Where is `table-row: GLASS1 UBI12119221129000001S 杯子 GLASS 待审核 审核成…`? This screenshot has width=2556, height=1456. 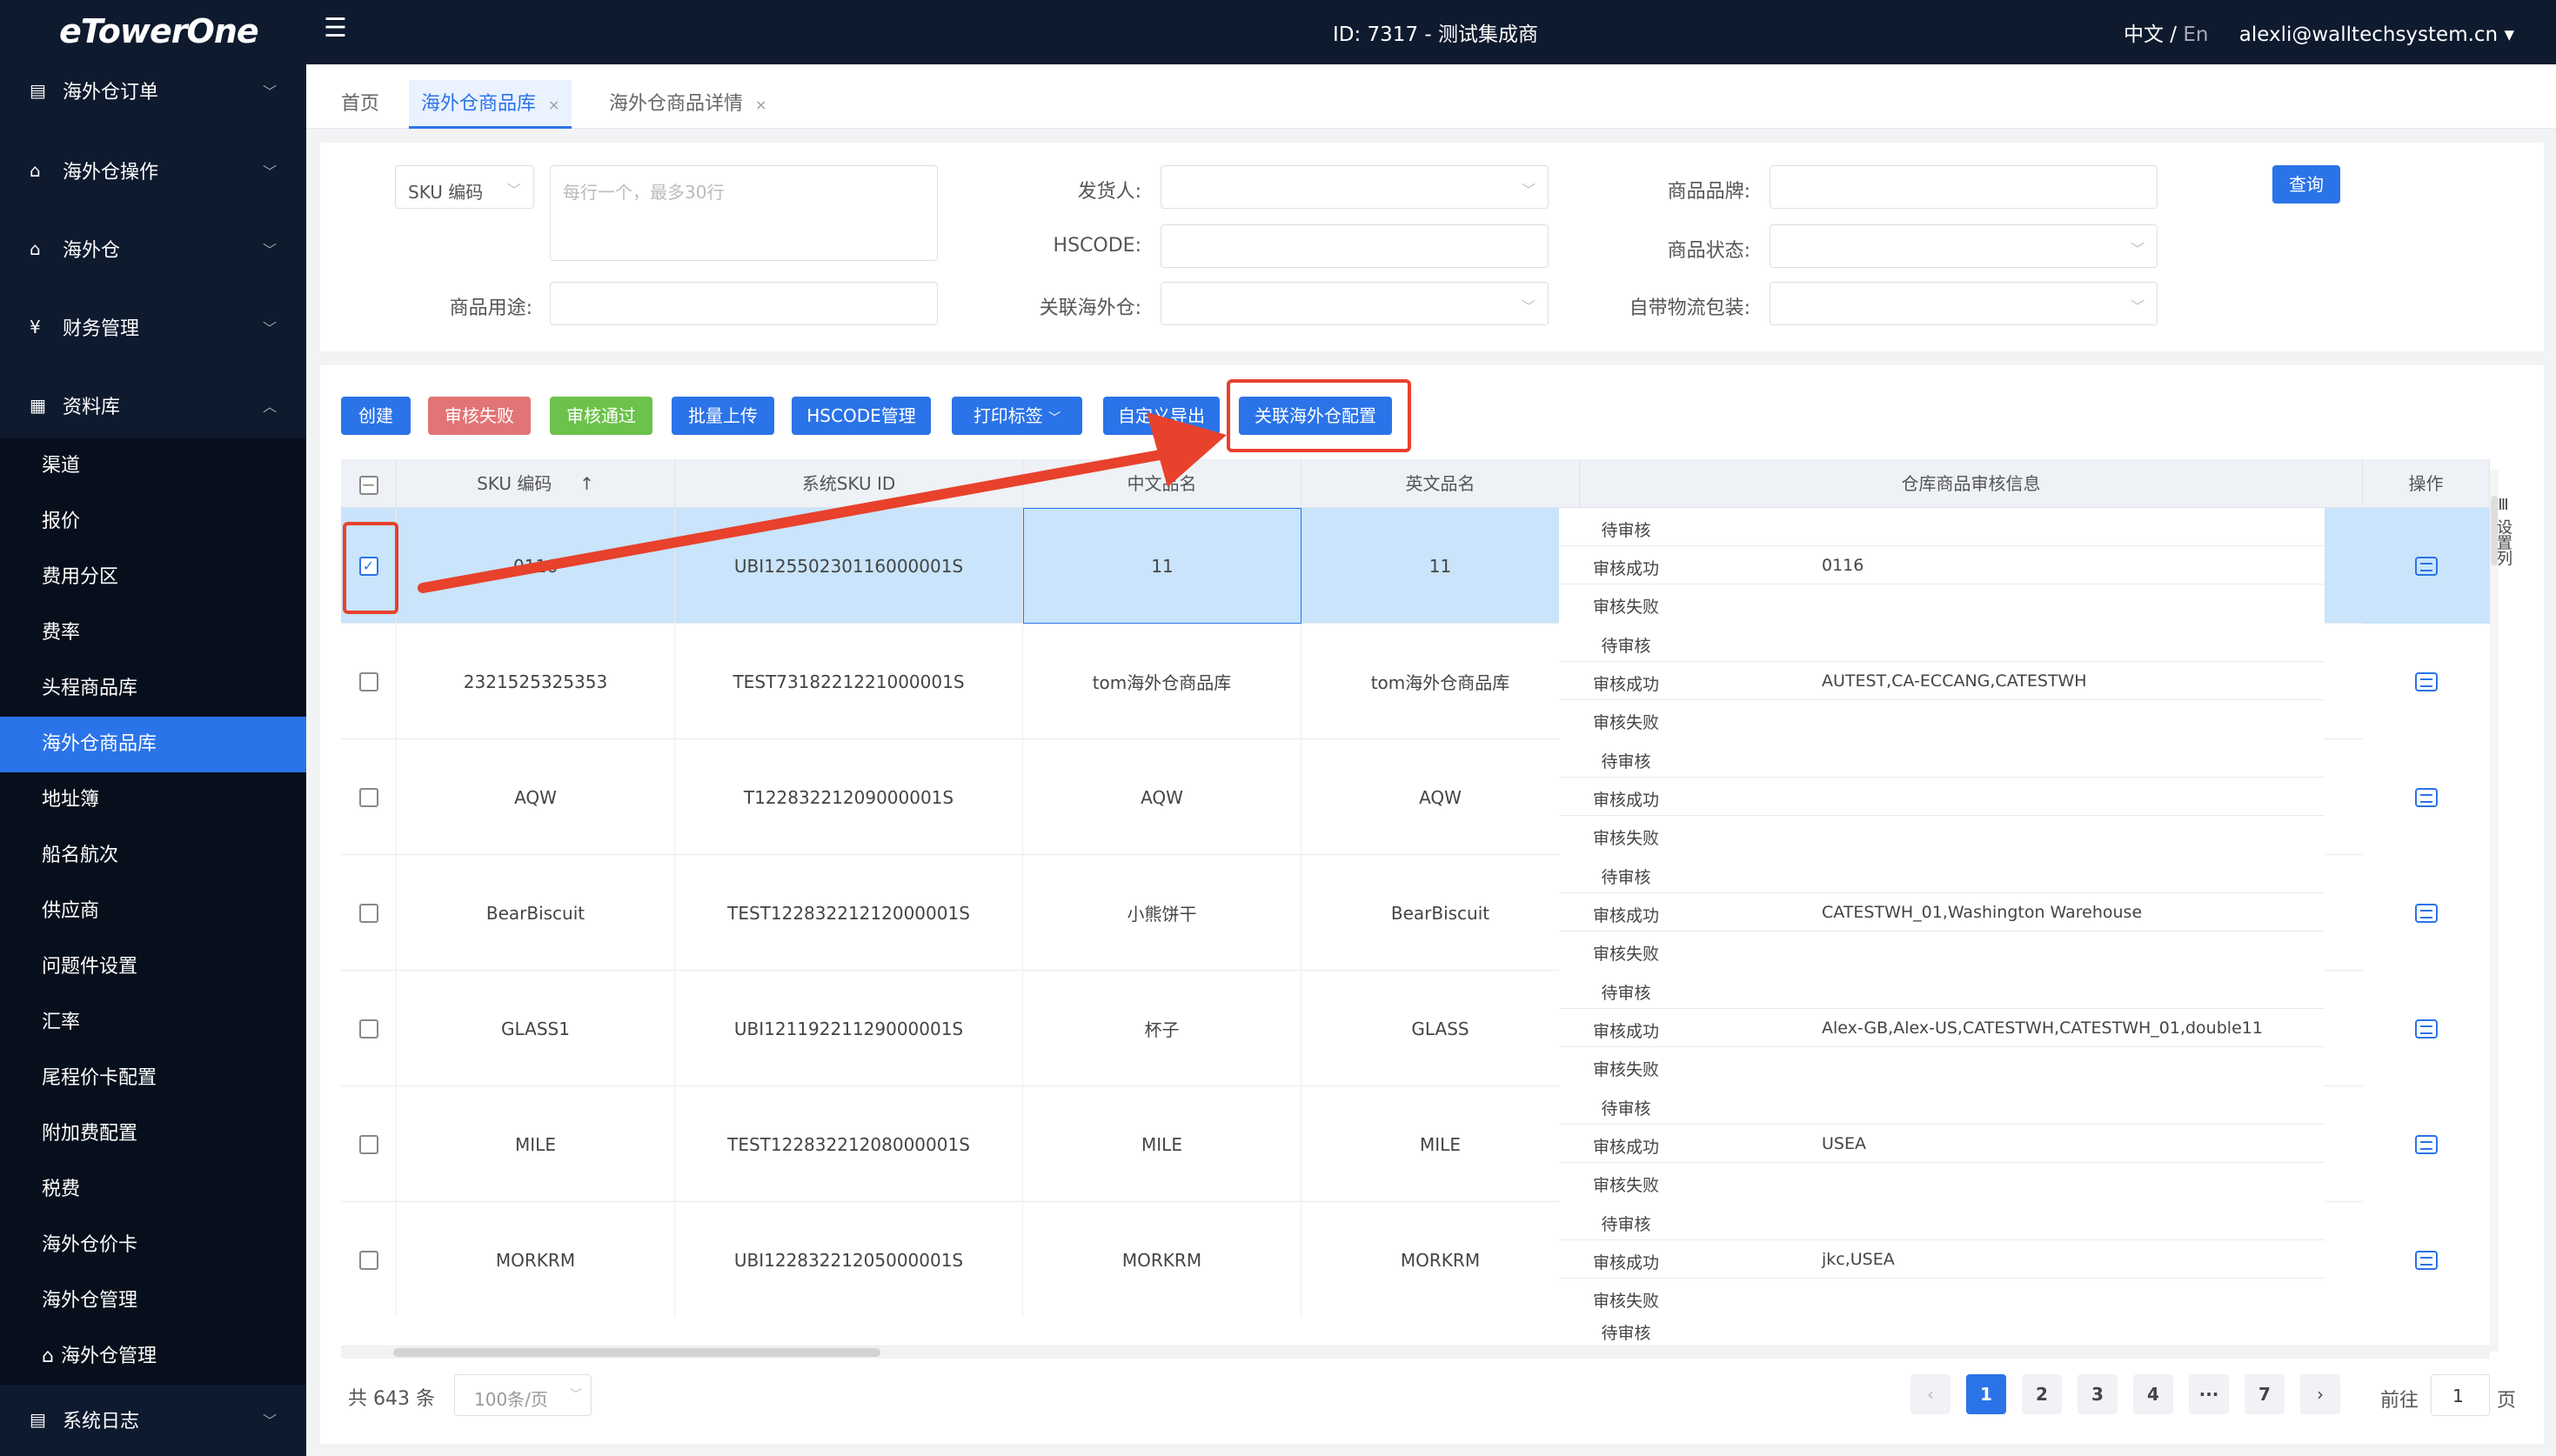 table-row: GLASS1 UBI12119221129000001S 杯子 GLASS 待审核 审核成… is located at coordinates (1415, 1028).